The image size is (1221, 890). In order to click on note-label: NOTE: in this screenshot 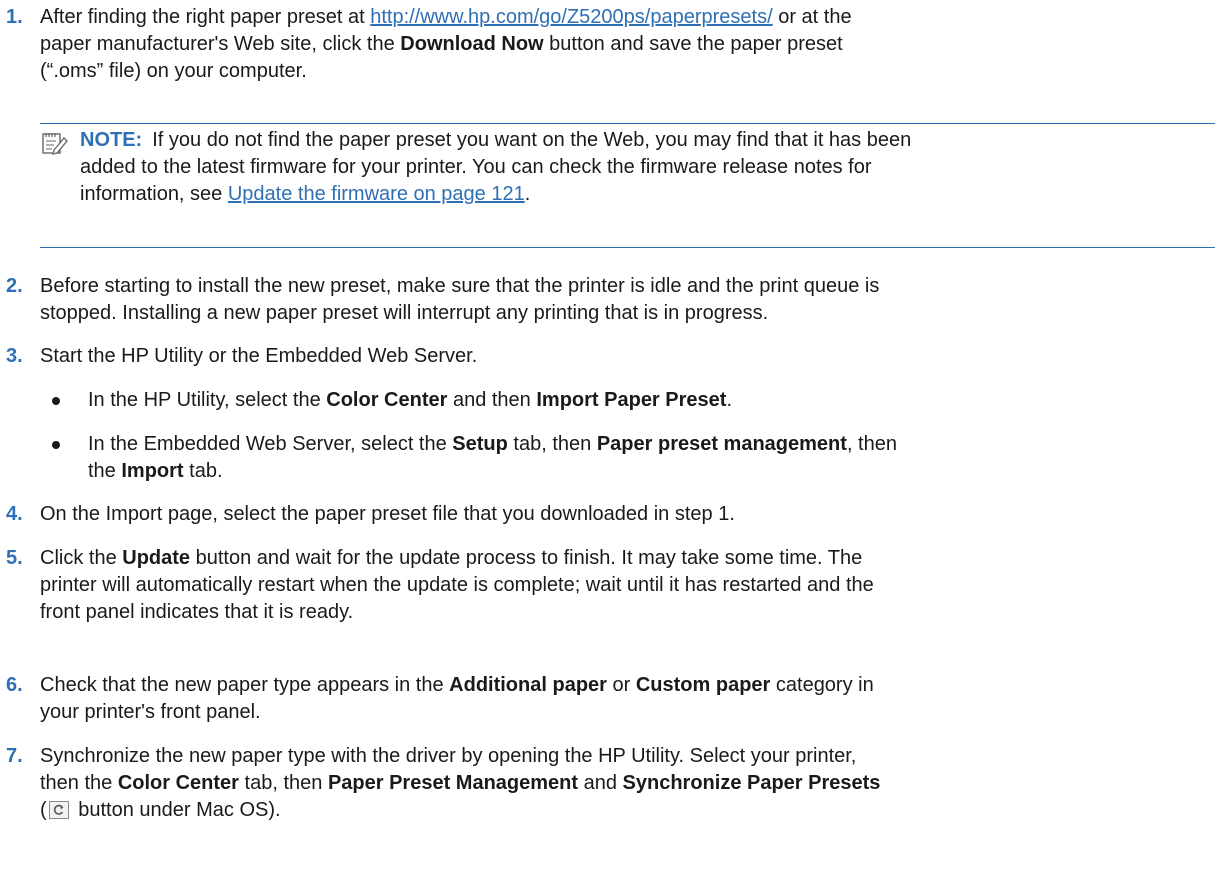, I will do `click(111, 140)`.